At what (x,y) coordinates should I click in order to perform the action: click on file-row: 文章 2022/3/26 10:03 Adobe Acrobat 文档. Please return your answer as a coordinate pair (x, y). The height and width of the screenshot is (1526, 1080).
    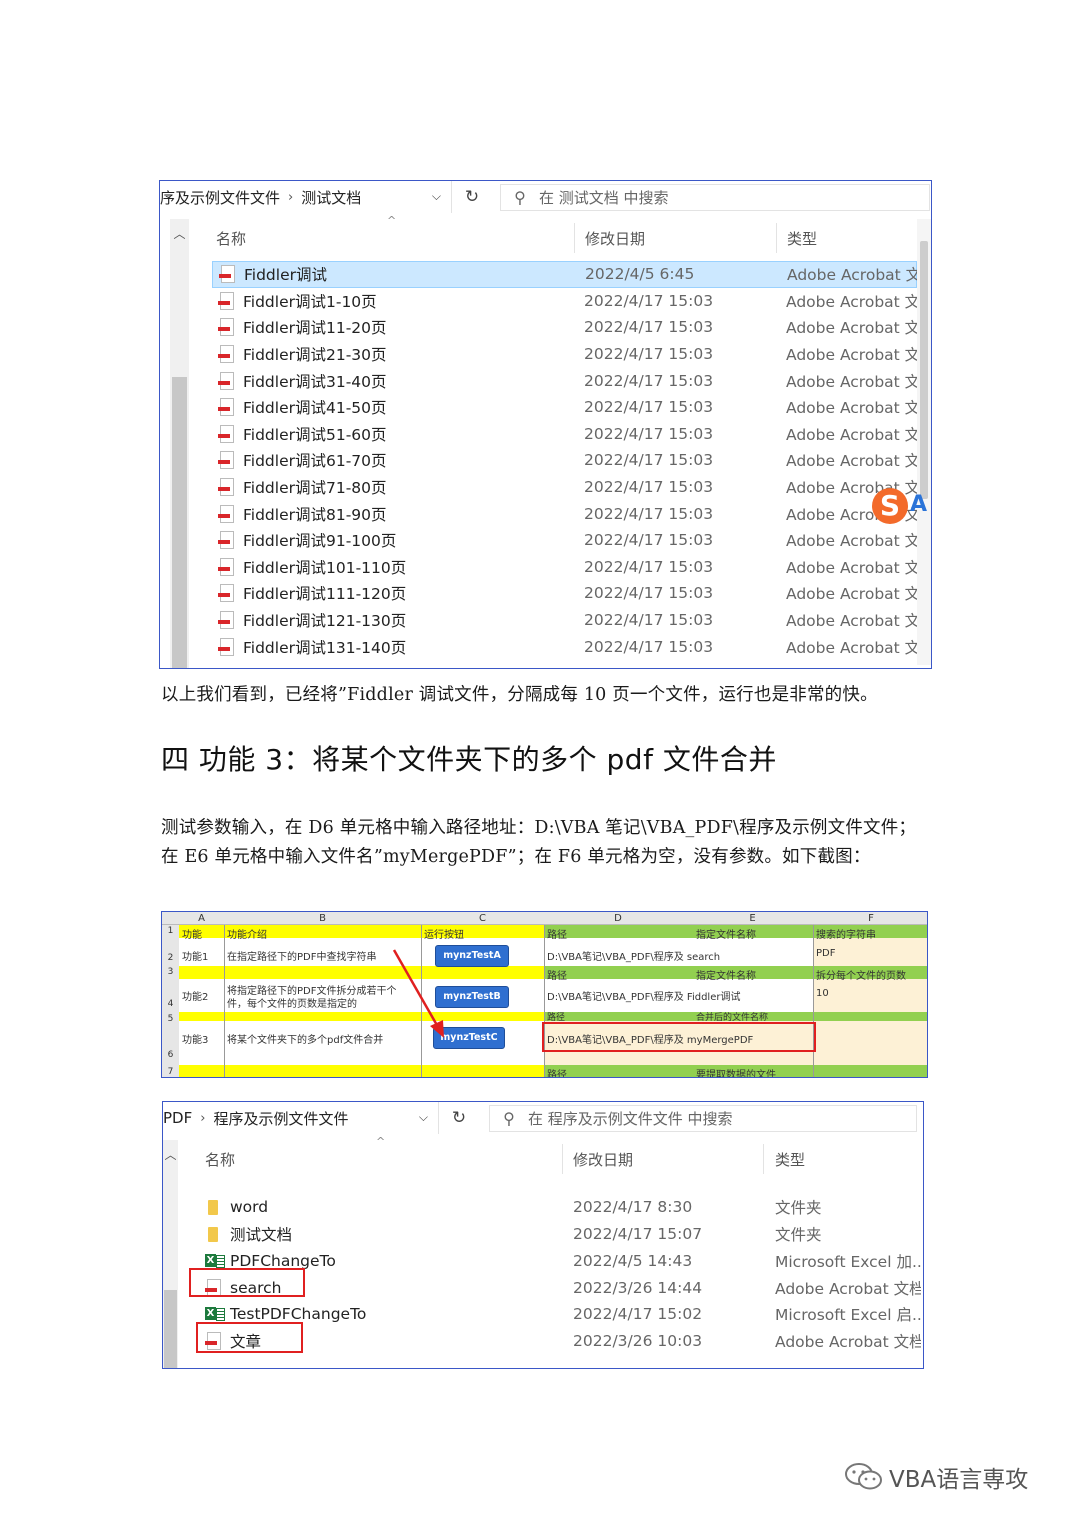
    Looking at the image, I should click on (561, 1341).